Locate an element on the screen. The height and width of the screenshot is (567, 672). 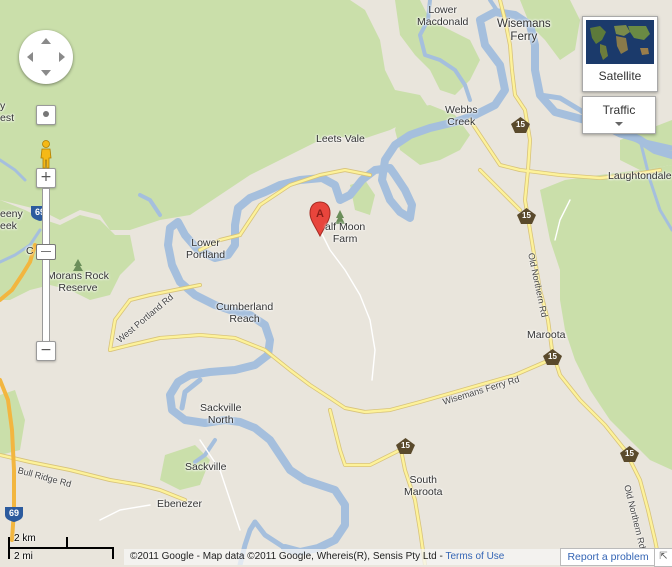
traffic-button: Traffic is located at coordinates (619, 115).